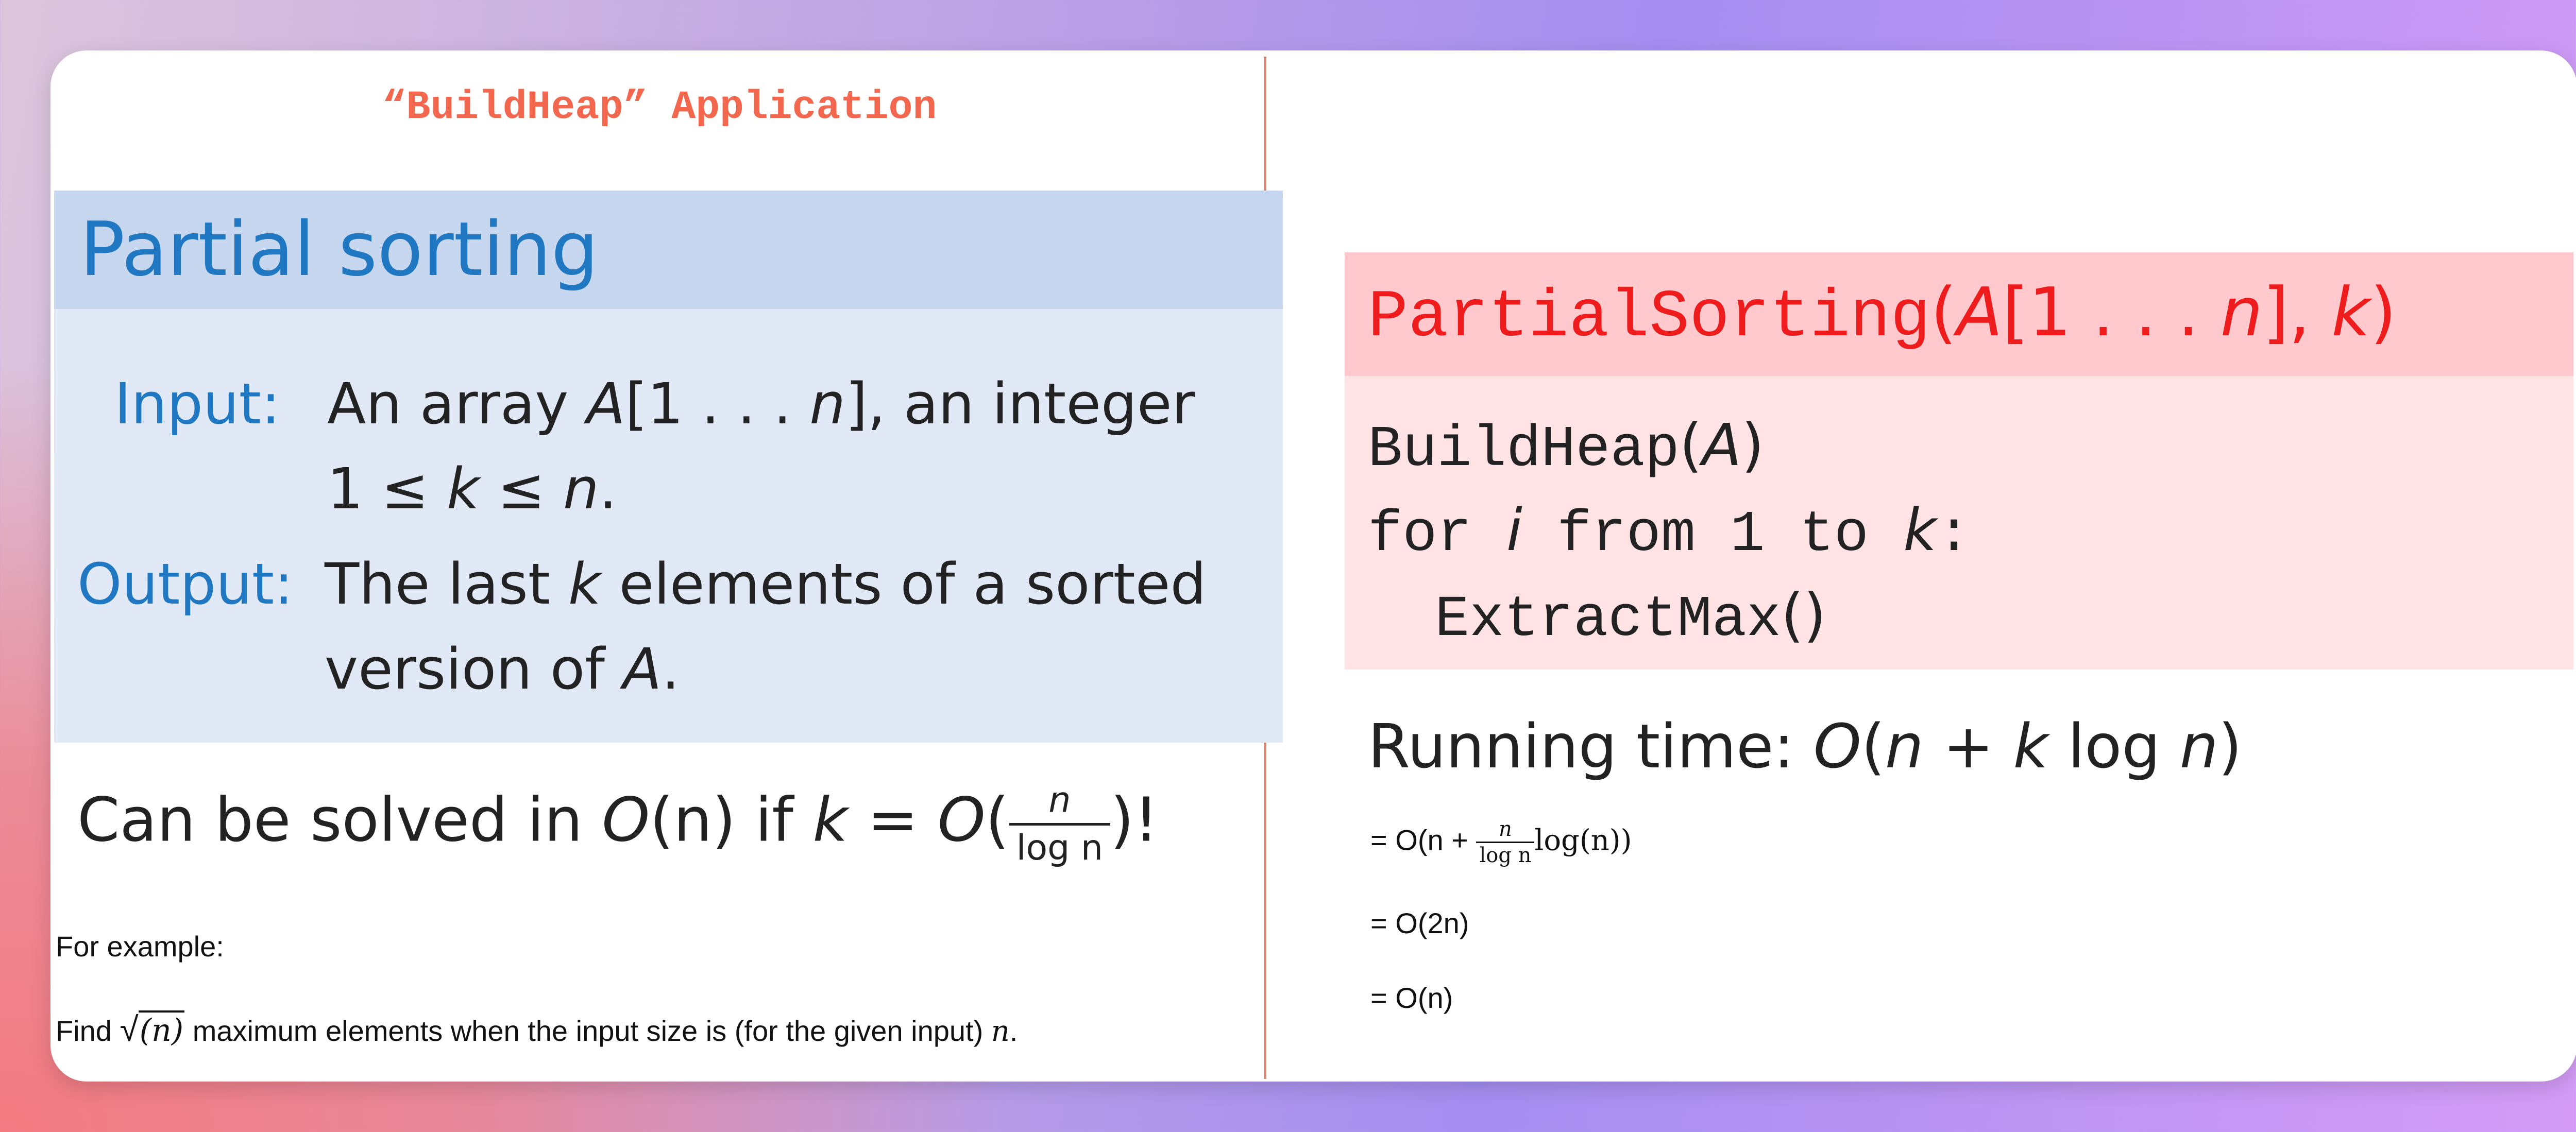 This screenshot has width=2576, height=1132. I want to click on partial-sorting-block-header: Partial sorting, so click(668, 250).